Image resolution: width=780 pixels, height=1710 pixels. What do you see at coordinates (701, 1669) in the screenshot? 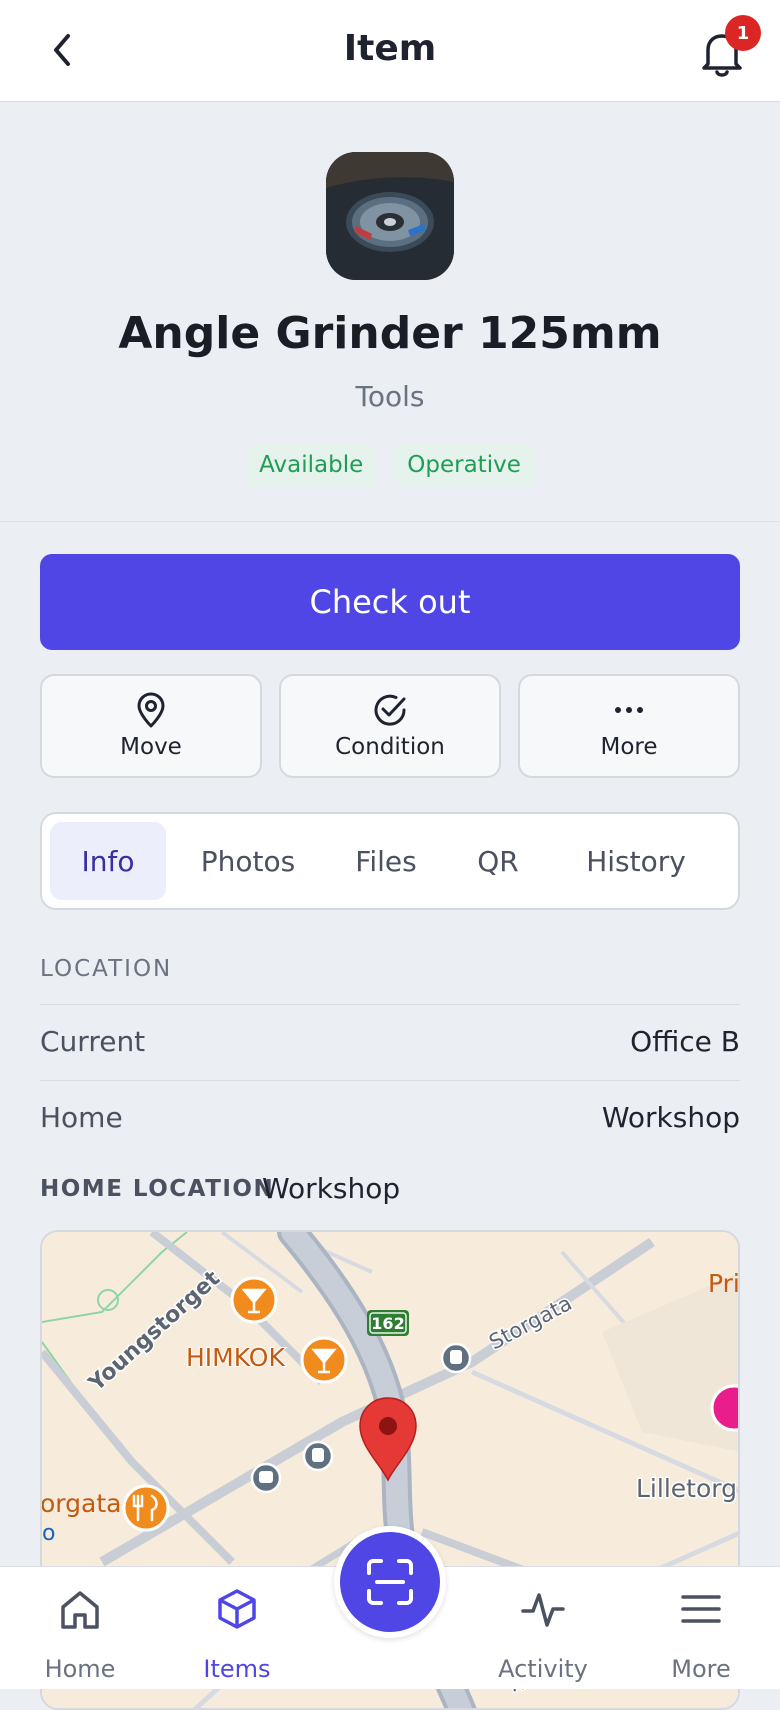
I see `nav-more-label: More` at bounding box center [701, 1669].